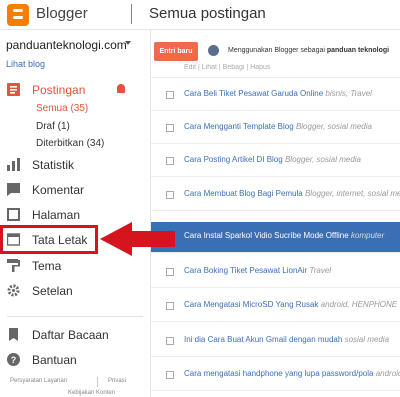  Describe the element at coordinates (13, 334) in the screenshot. I see `reading-list-icon` at that location.